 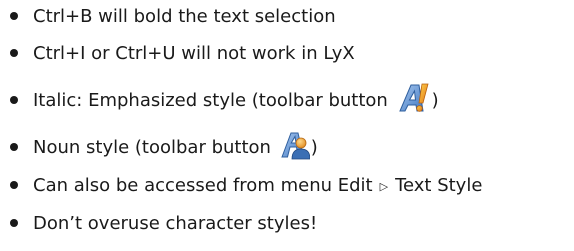 What do you see at coordinates (439, 185) in the screenshot?
I see `item-text-after: Text Style` at bounding box center [439, 185].